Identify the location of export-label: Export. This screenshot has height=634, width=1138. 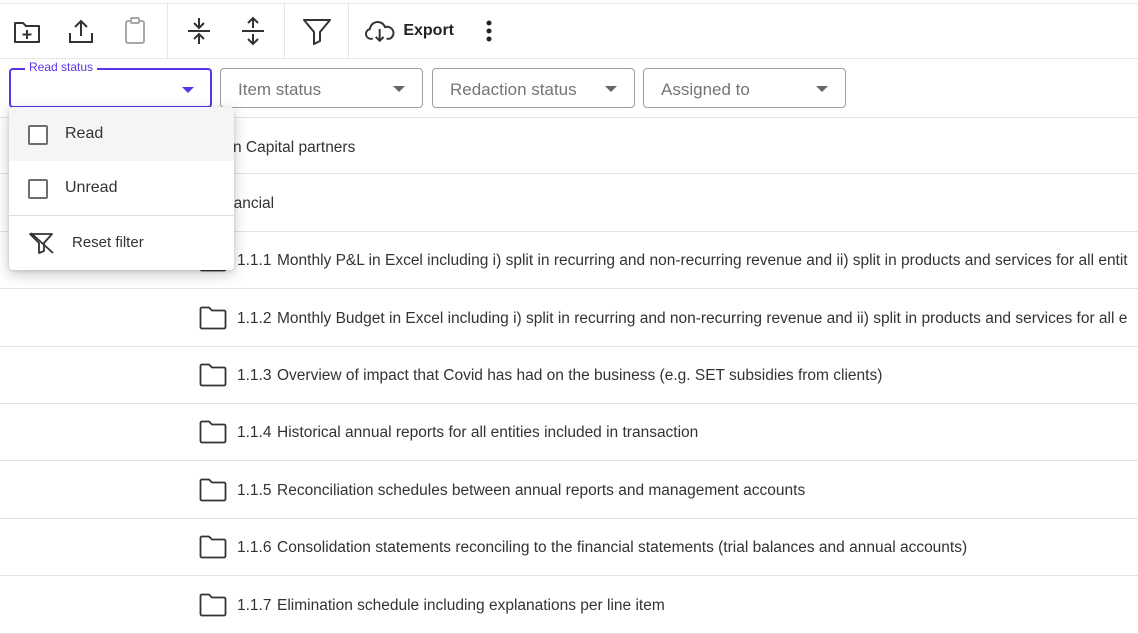
(428, 30).